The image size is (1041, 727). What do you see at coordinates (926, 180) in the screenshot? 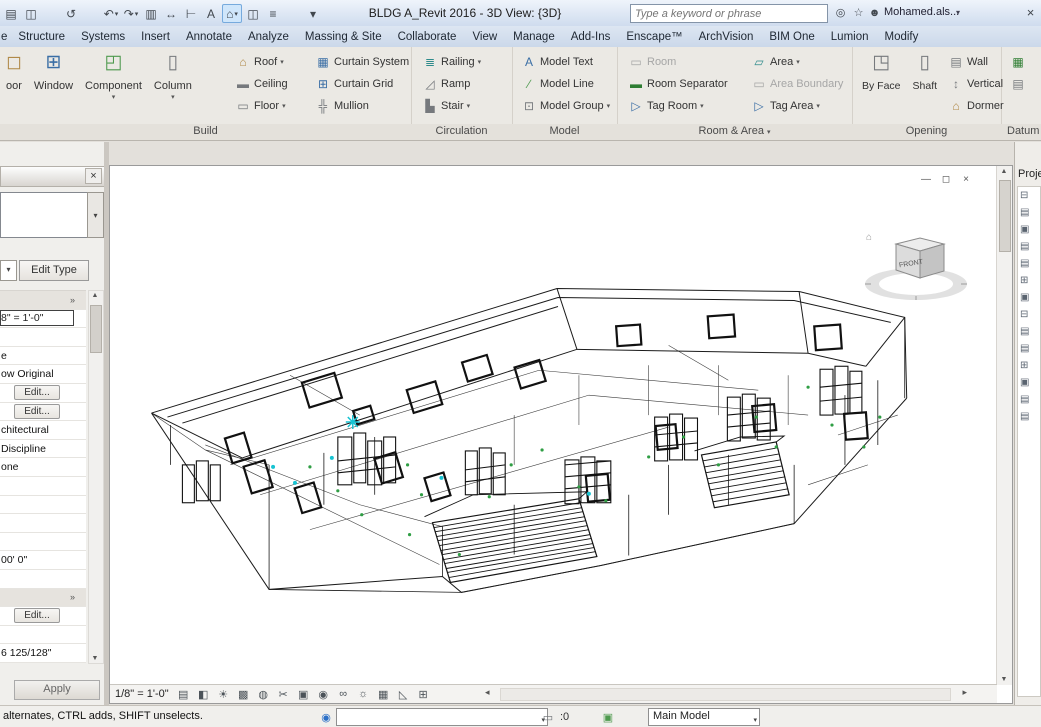
I see `minimize-view-icon: —` at bounding box center [926, 180].